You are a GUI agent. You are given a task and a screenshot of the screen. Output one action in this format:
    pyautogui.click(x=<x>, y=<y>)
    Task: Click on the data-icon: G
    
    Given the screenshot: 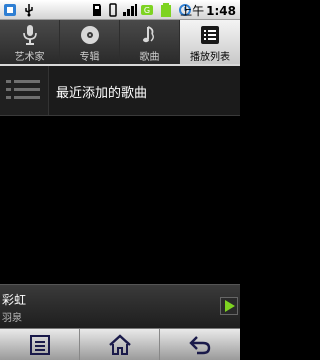 What is the action you would take?
    pyautogui.click(x=147, y=10)
    